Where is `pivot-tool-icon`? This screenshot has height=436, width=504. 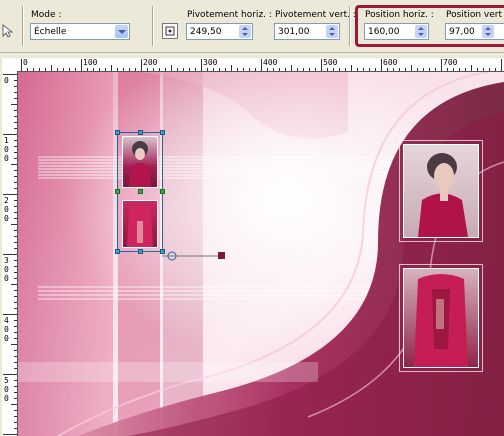
pivot-tool-icon is located at coordinates (170, 31).